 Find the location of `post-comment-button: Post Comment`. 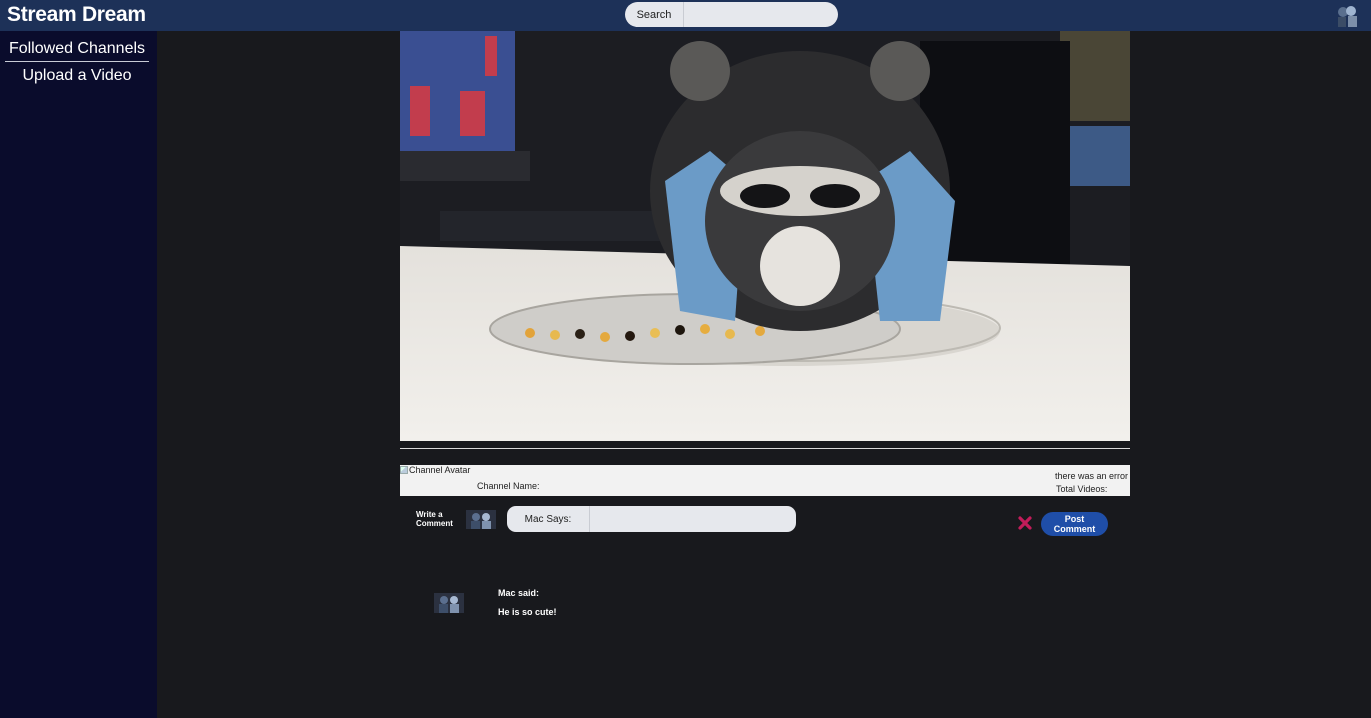

post-comment-button: Post Comment is located at coordinates (1074, 524).